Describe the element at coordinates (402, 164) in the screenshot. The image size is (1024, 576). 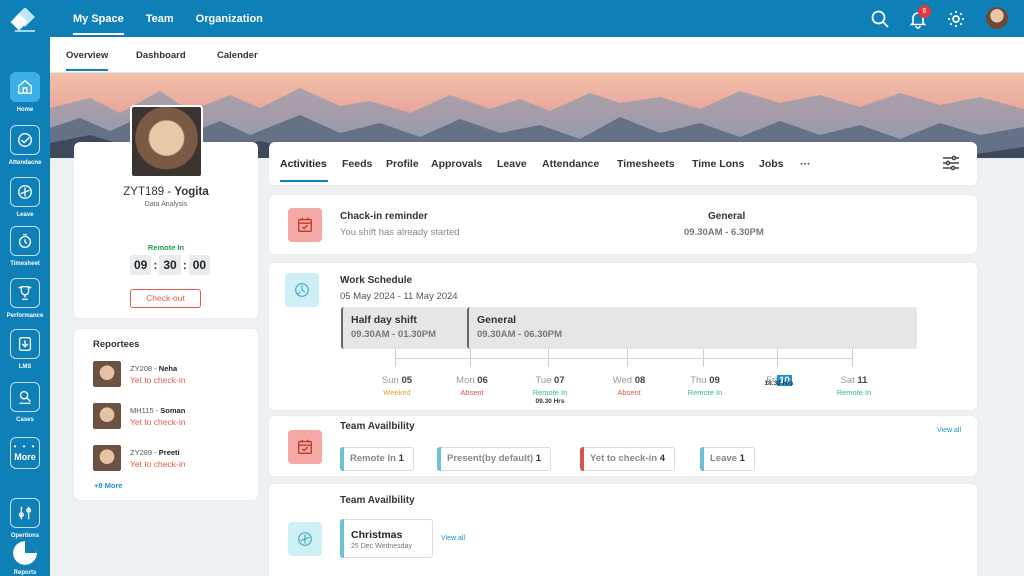
I see `tab-profile: Profile` at that location.